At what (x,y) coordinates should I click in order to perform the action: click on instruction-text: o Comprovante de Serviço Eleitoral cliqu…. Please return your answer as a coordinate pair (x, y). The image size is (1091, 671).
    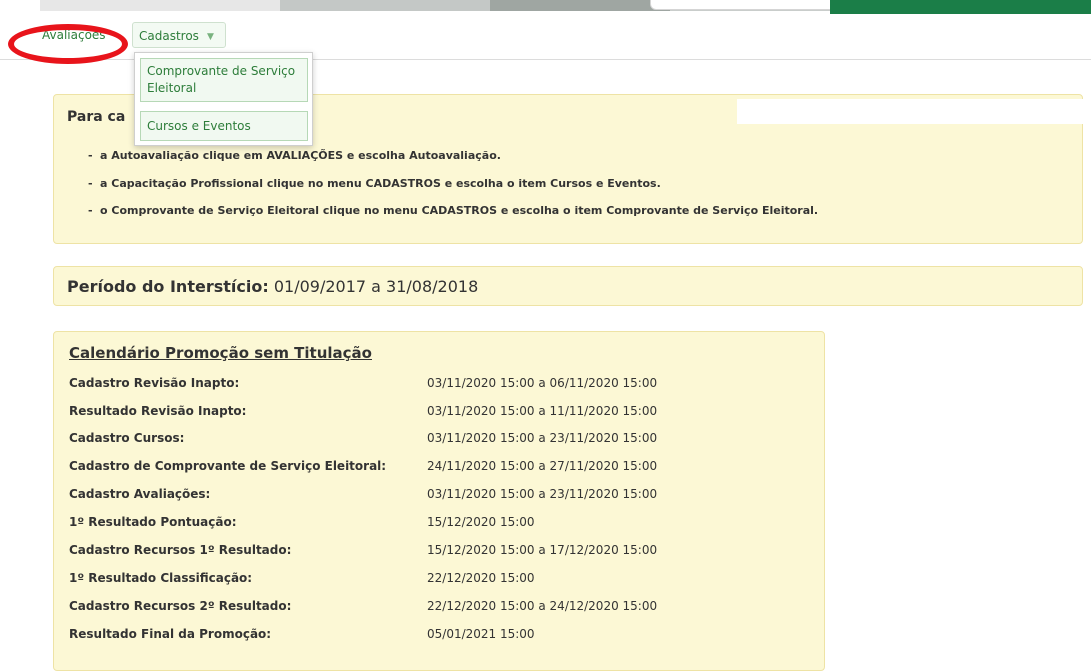
    Looking at the image, I should click on (459, 210).